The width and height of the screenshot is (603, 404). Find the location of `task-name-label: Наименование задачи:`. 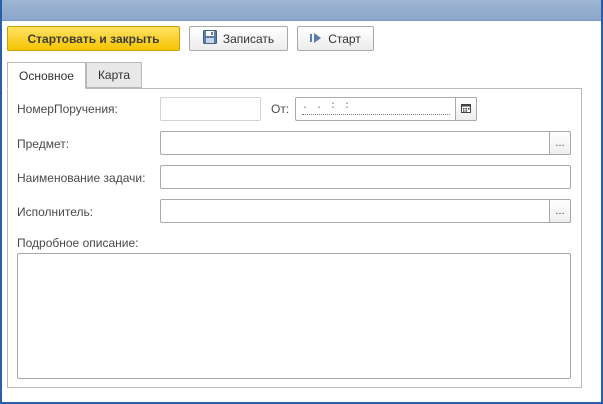

task-name-label: Наименование задачи: is located at coordinates (81, 178).